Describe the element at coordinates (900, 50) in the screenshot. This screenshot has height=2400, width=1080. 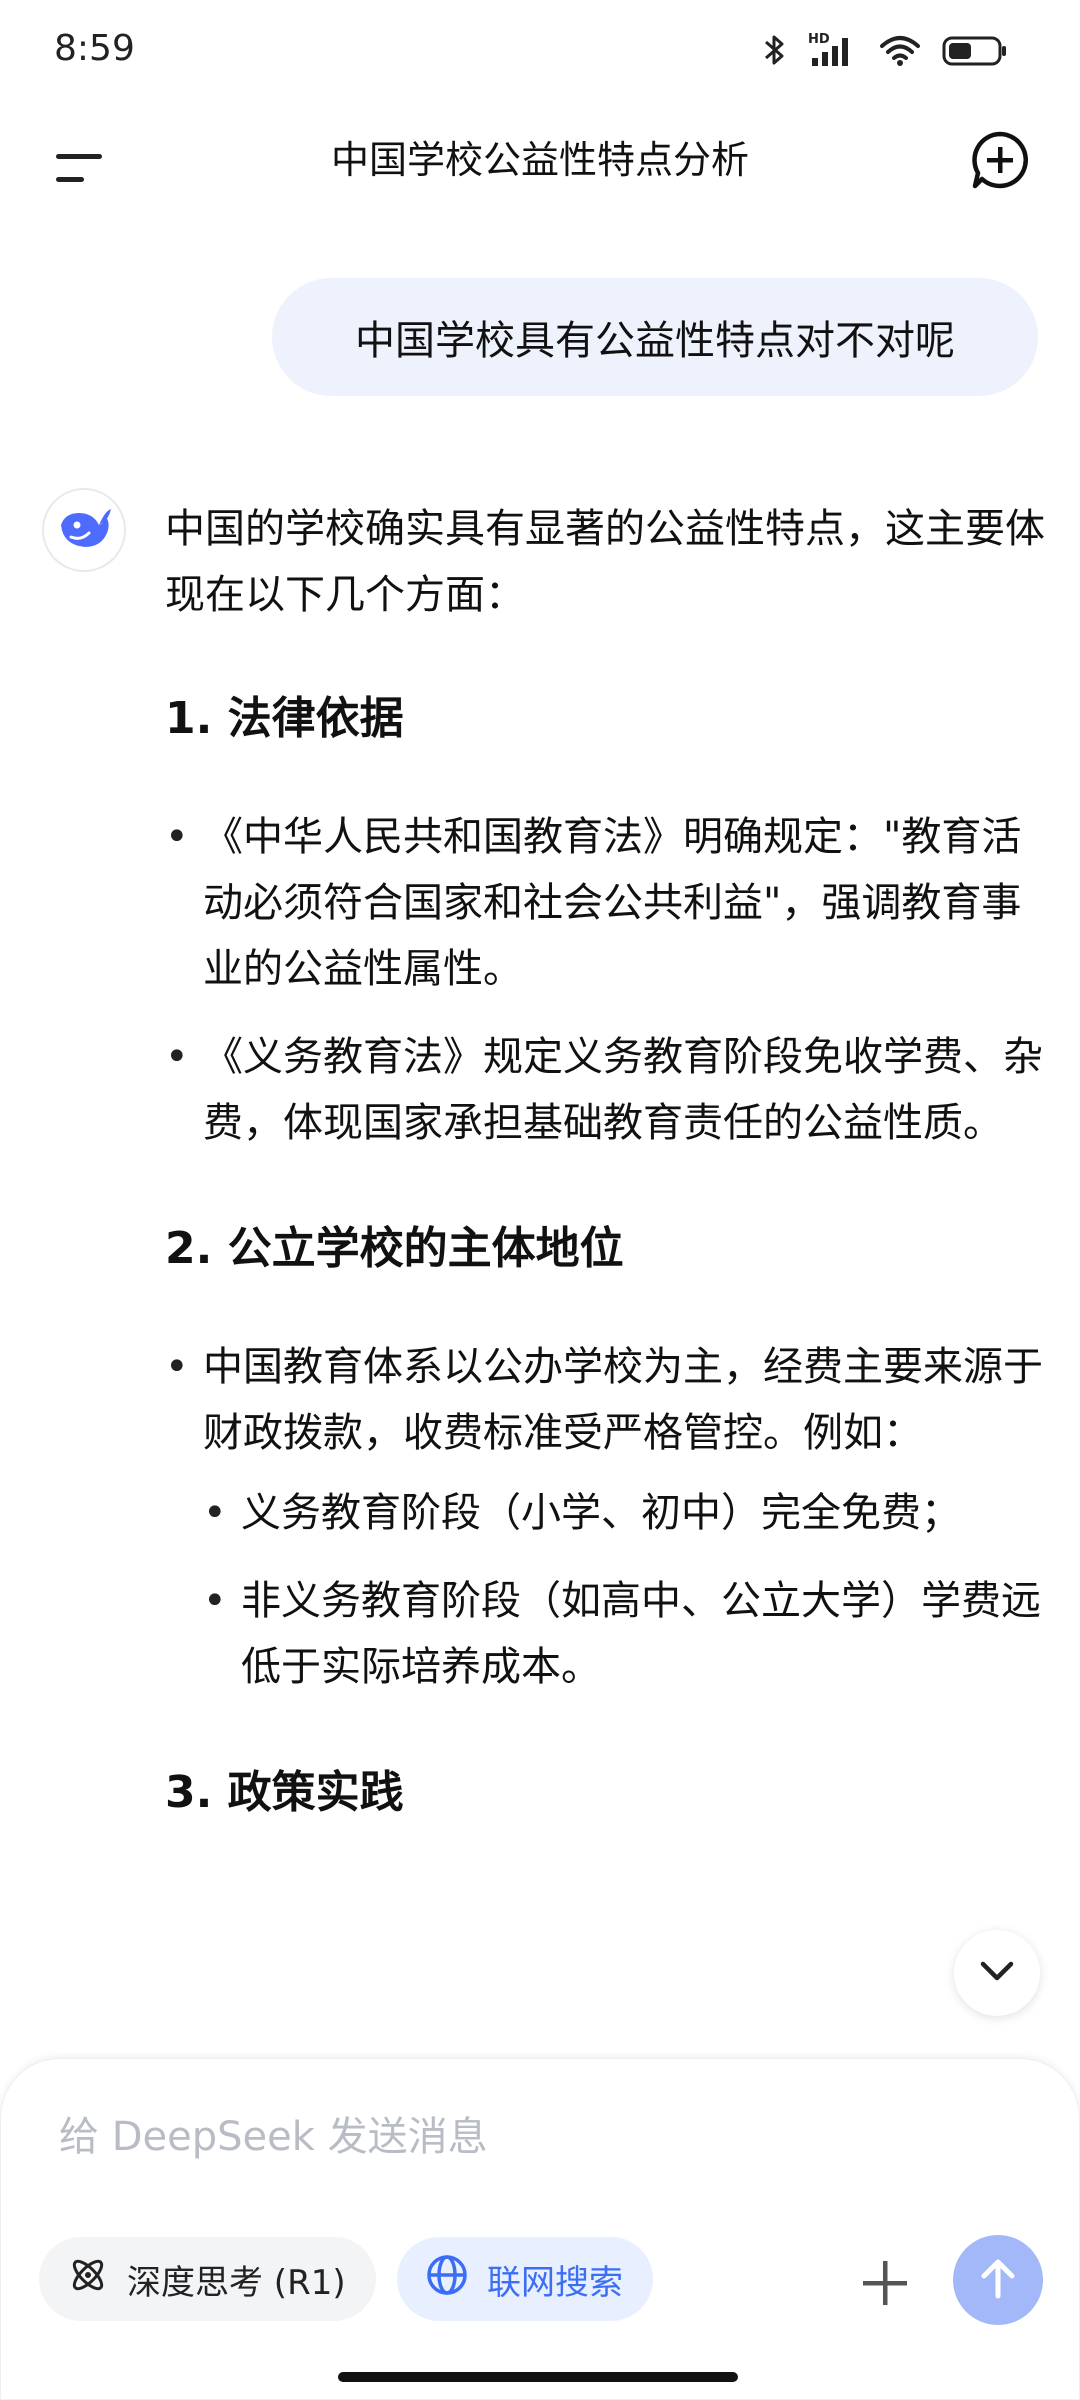
I see `wifi-icon` at that location.